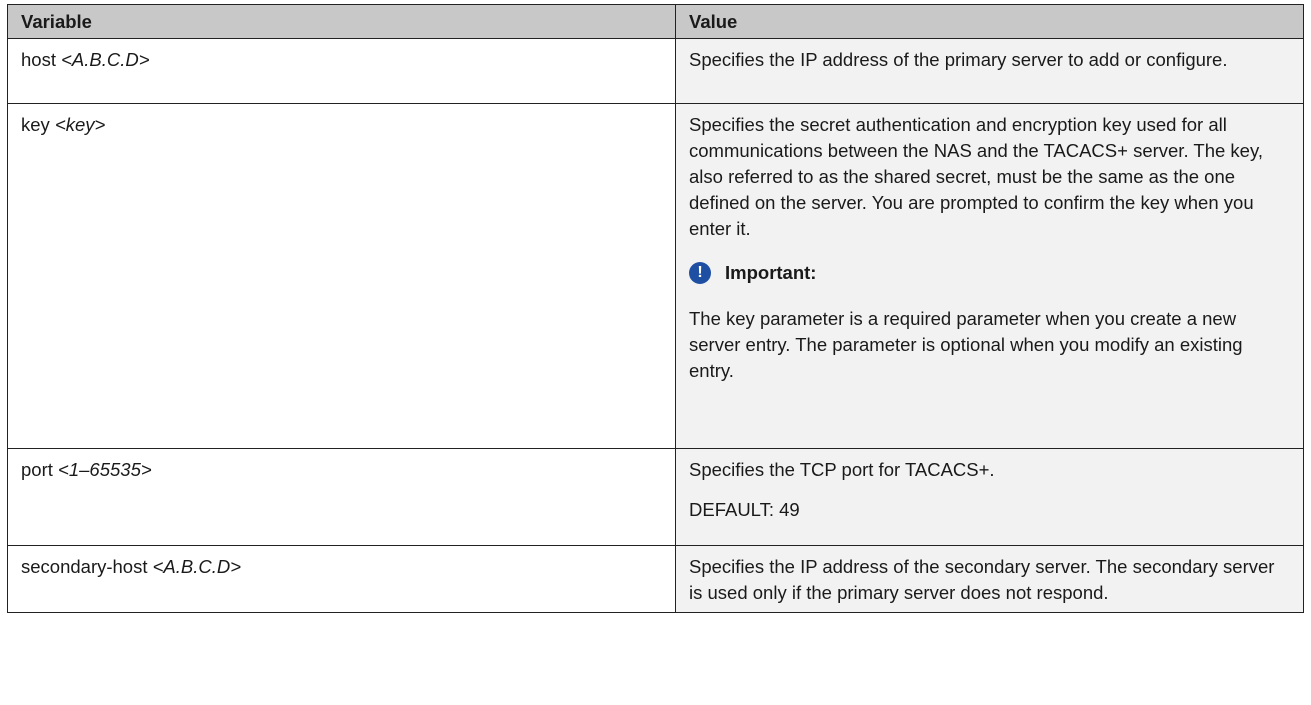 This screenshot has width=1311, height=705. What do you see at coordinates (105, 469) in the screenshot?
I see `variable-parameter: <1–65535>` at bounding box center [105, 469].